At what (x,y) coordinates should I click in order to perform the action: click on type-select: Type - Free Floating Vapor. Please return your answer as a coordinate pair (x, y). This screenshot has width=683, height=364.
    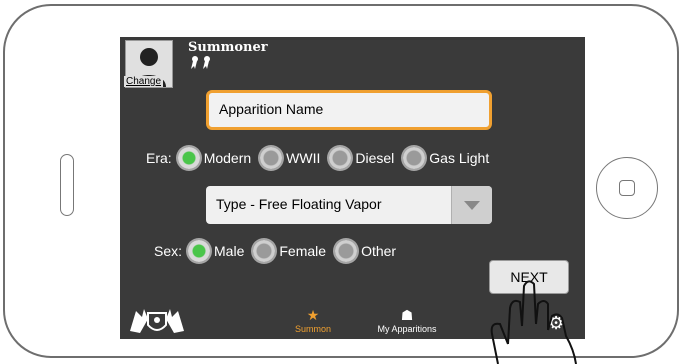
    Looking at the image, I should click on (349, 205).